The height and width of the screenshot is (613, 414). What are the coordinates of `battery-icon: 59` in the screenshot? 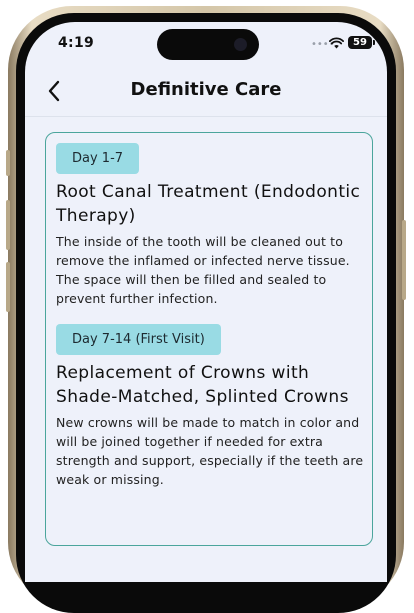 It's located at (361, 42).